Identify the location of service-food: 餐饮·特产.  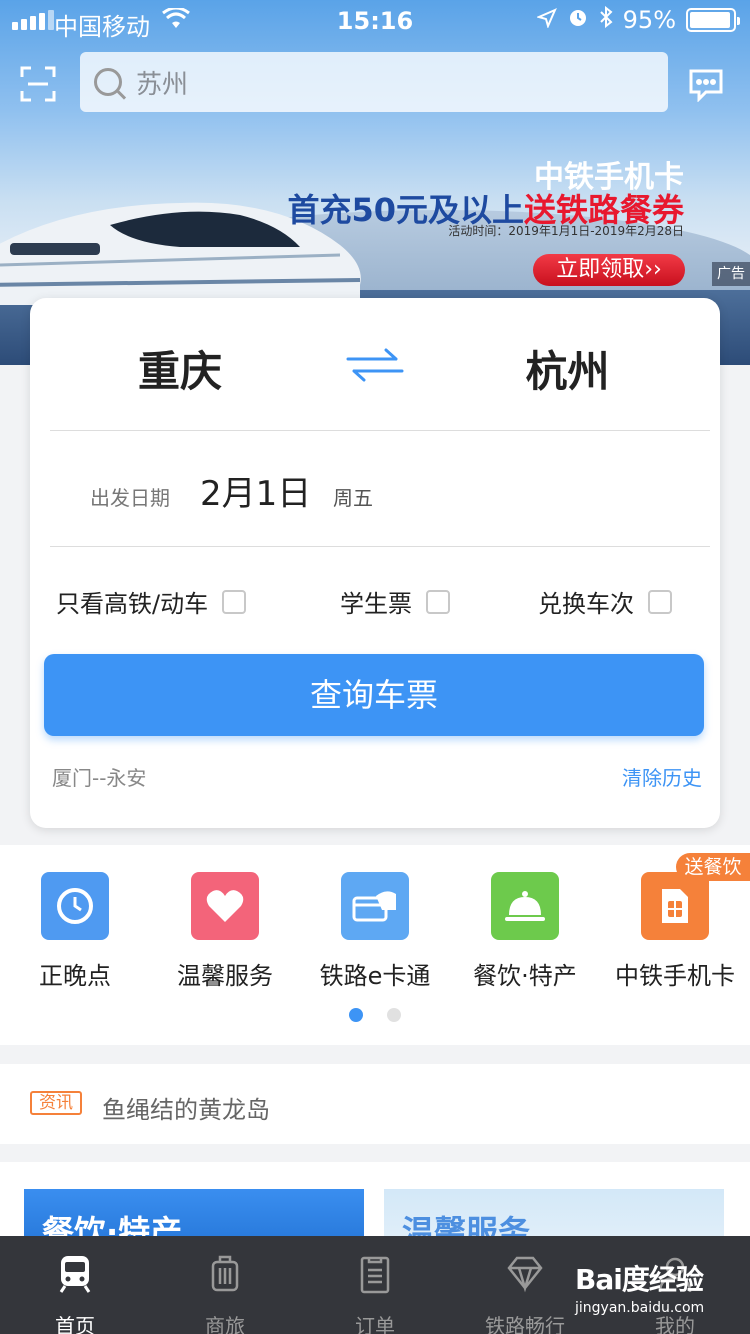
(525, 931).